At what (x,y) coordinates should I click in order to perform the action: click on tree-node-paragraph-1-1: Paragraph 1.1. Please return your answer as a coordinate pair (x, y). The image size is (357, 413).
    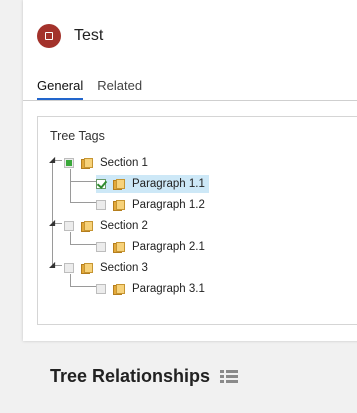
    Looking at the image, I should click on (152, 184).